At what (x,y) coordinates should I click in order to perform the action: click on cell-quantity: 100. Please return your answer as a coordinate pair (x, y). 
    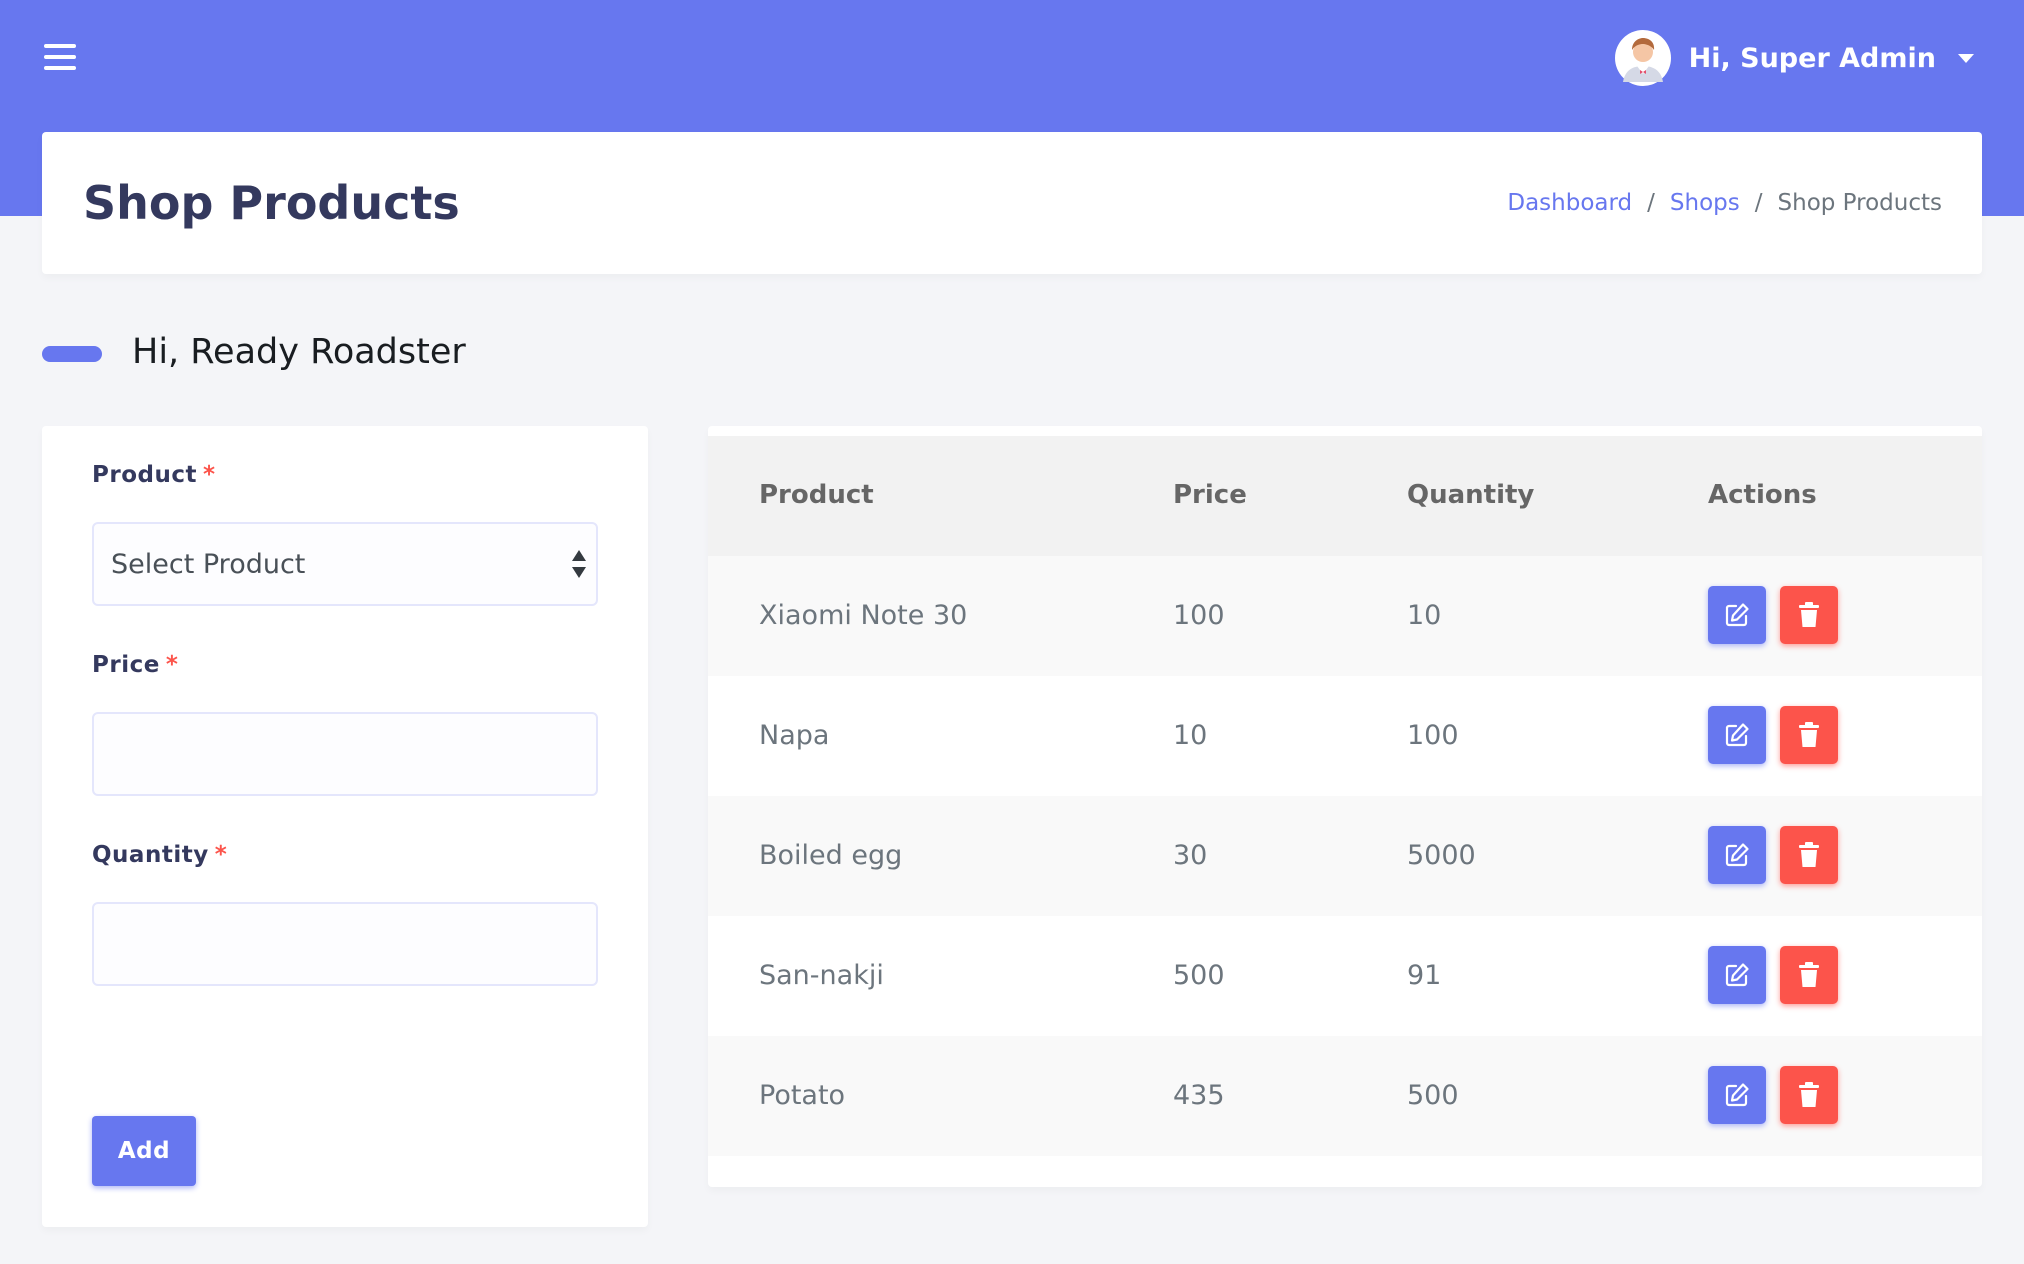
    Looking at the image, I should click on (1433, 735).